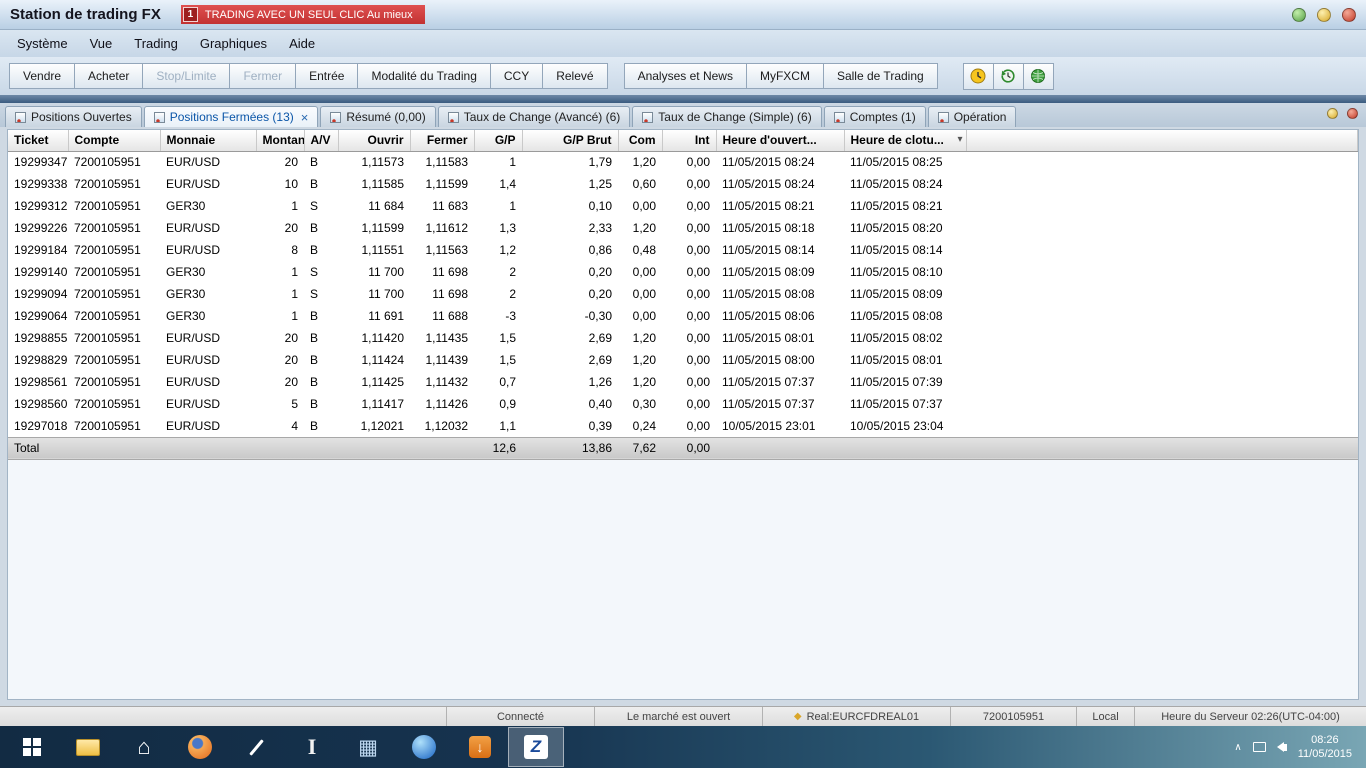 The width and height of the screenshot is (1366, 768). What do you see at coordinates (256, 747) in the screenshot?
I see `notes-icon` at bounding box center [256, 747].